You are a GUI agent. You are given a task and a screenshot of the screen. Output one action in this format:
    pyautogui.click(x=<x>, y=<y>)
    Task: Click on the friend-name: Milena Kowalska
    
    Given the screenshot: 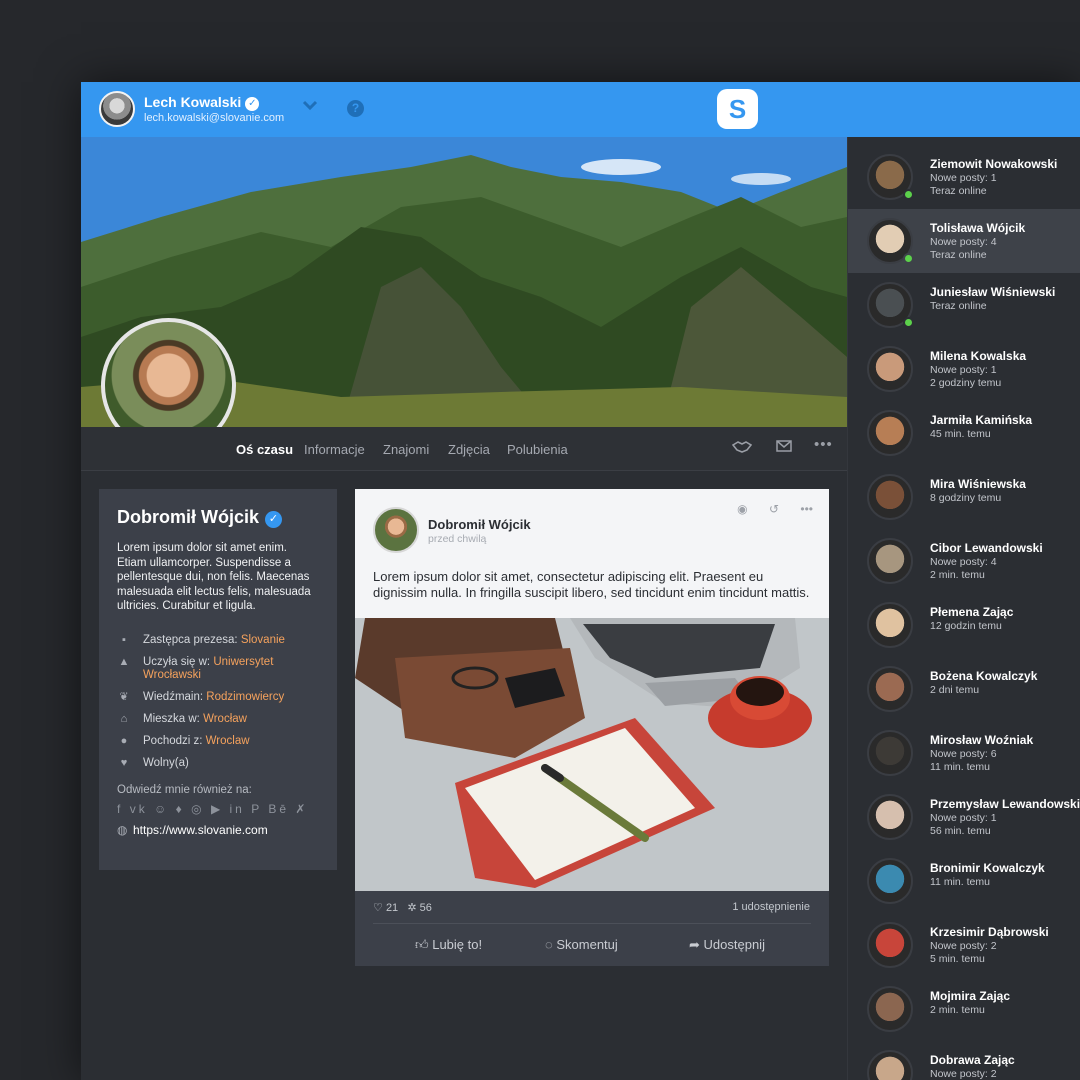 What is the action you would take?
    pyautogui.click(x=978, y=356)
    